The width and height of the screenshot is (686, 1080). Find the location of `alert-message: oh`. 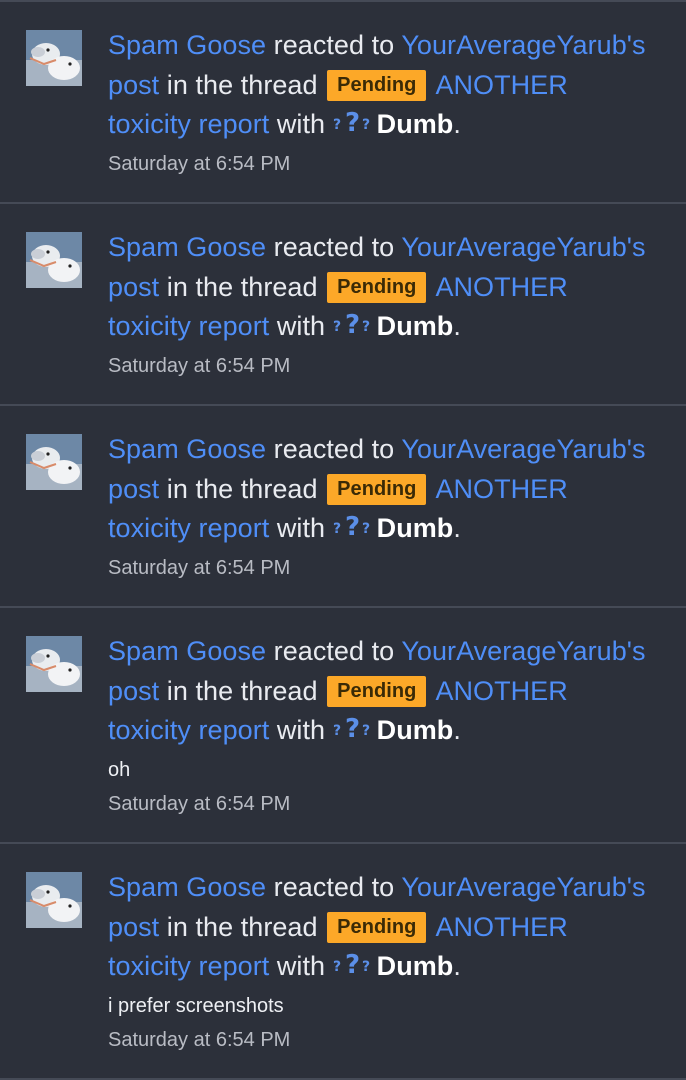

alert-message: oh is located at coordinates (119, 769).